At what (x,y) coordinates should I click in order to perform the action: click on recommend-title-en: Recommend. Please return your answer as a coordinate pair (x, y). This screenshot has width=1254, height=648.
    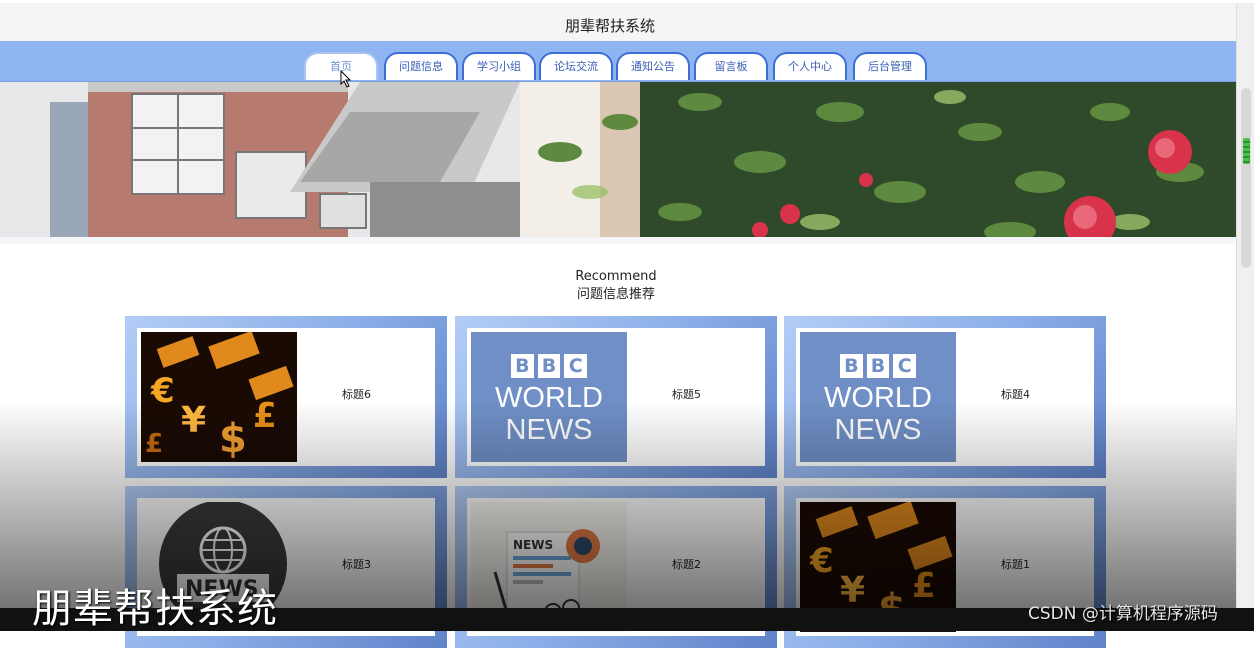
    Looking at the image, I should click on (616, 276).